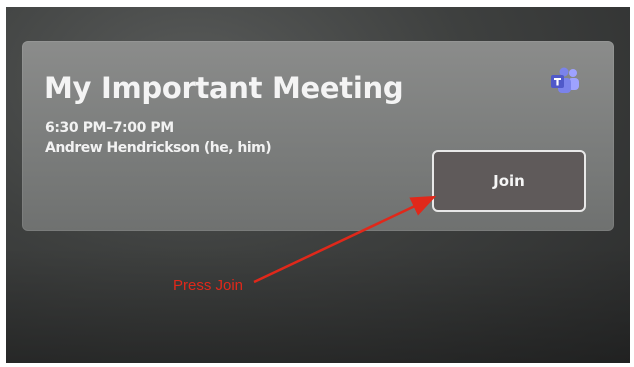 The width and height of the screenshot is (634, 367). What do you see at coordinates (224, 88) in the screenshot?
I see `meeting-title: My Important Meeting` at bounding box center [224, 88].